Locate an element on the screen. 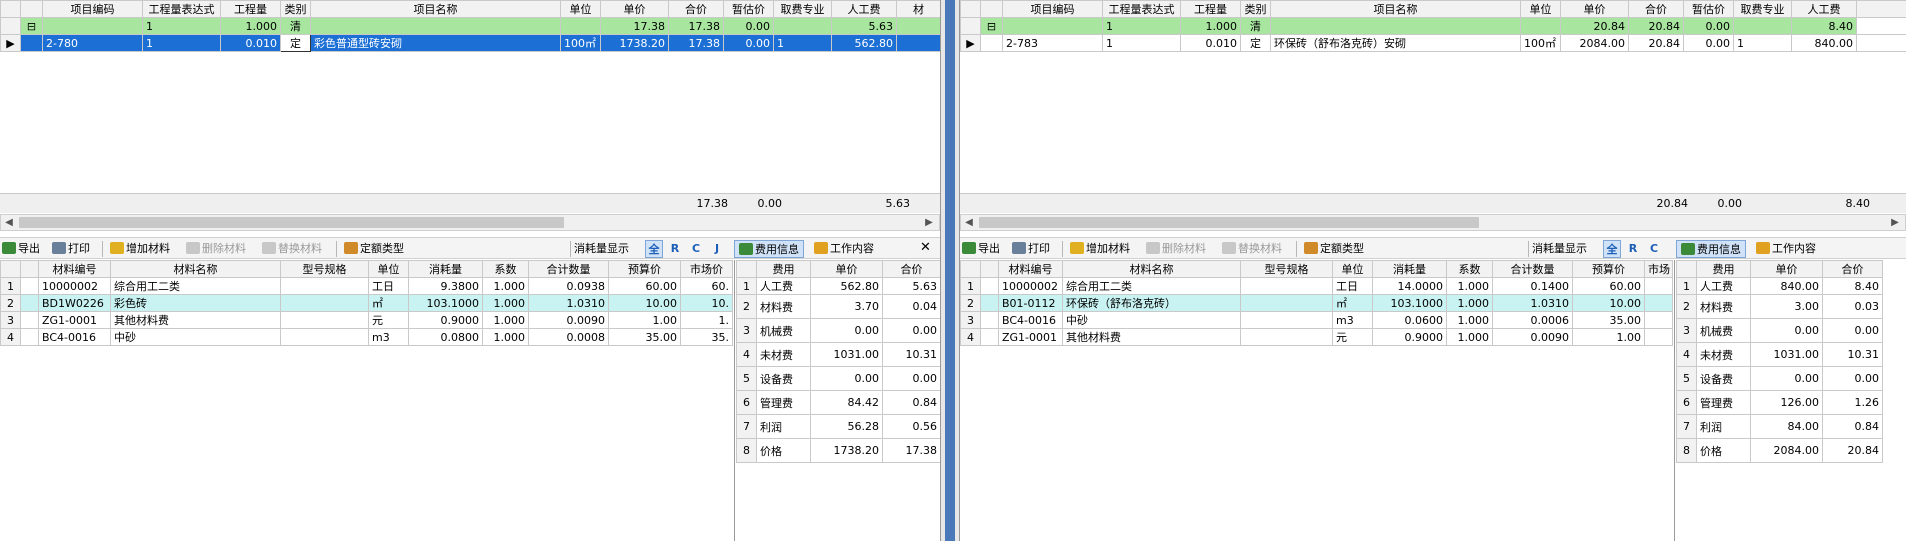 This screenshot has width=1906, height=541. fee-row: 7 利润 56.28 0.56 is located at coordinates (838, 426).